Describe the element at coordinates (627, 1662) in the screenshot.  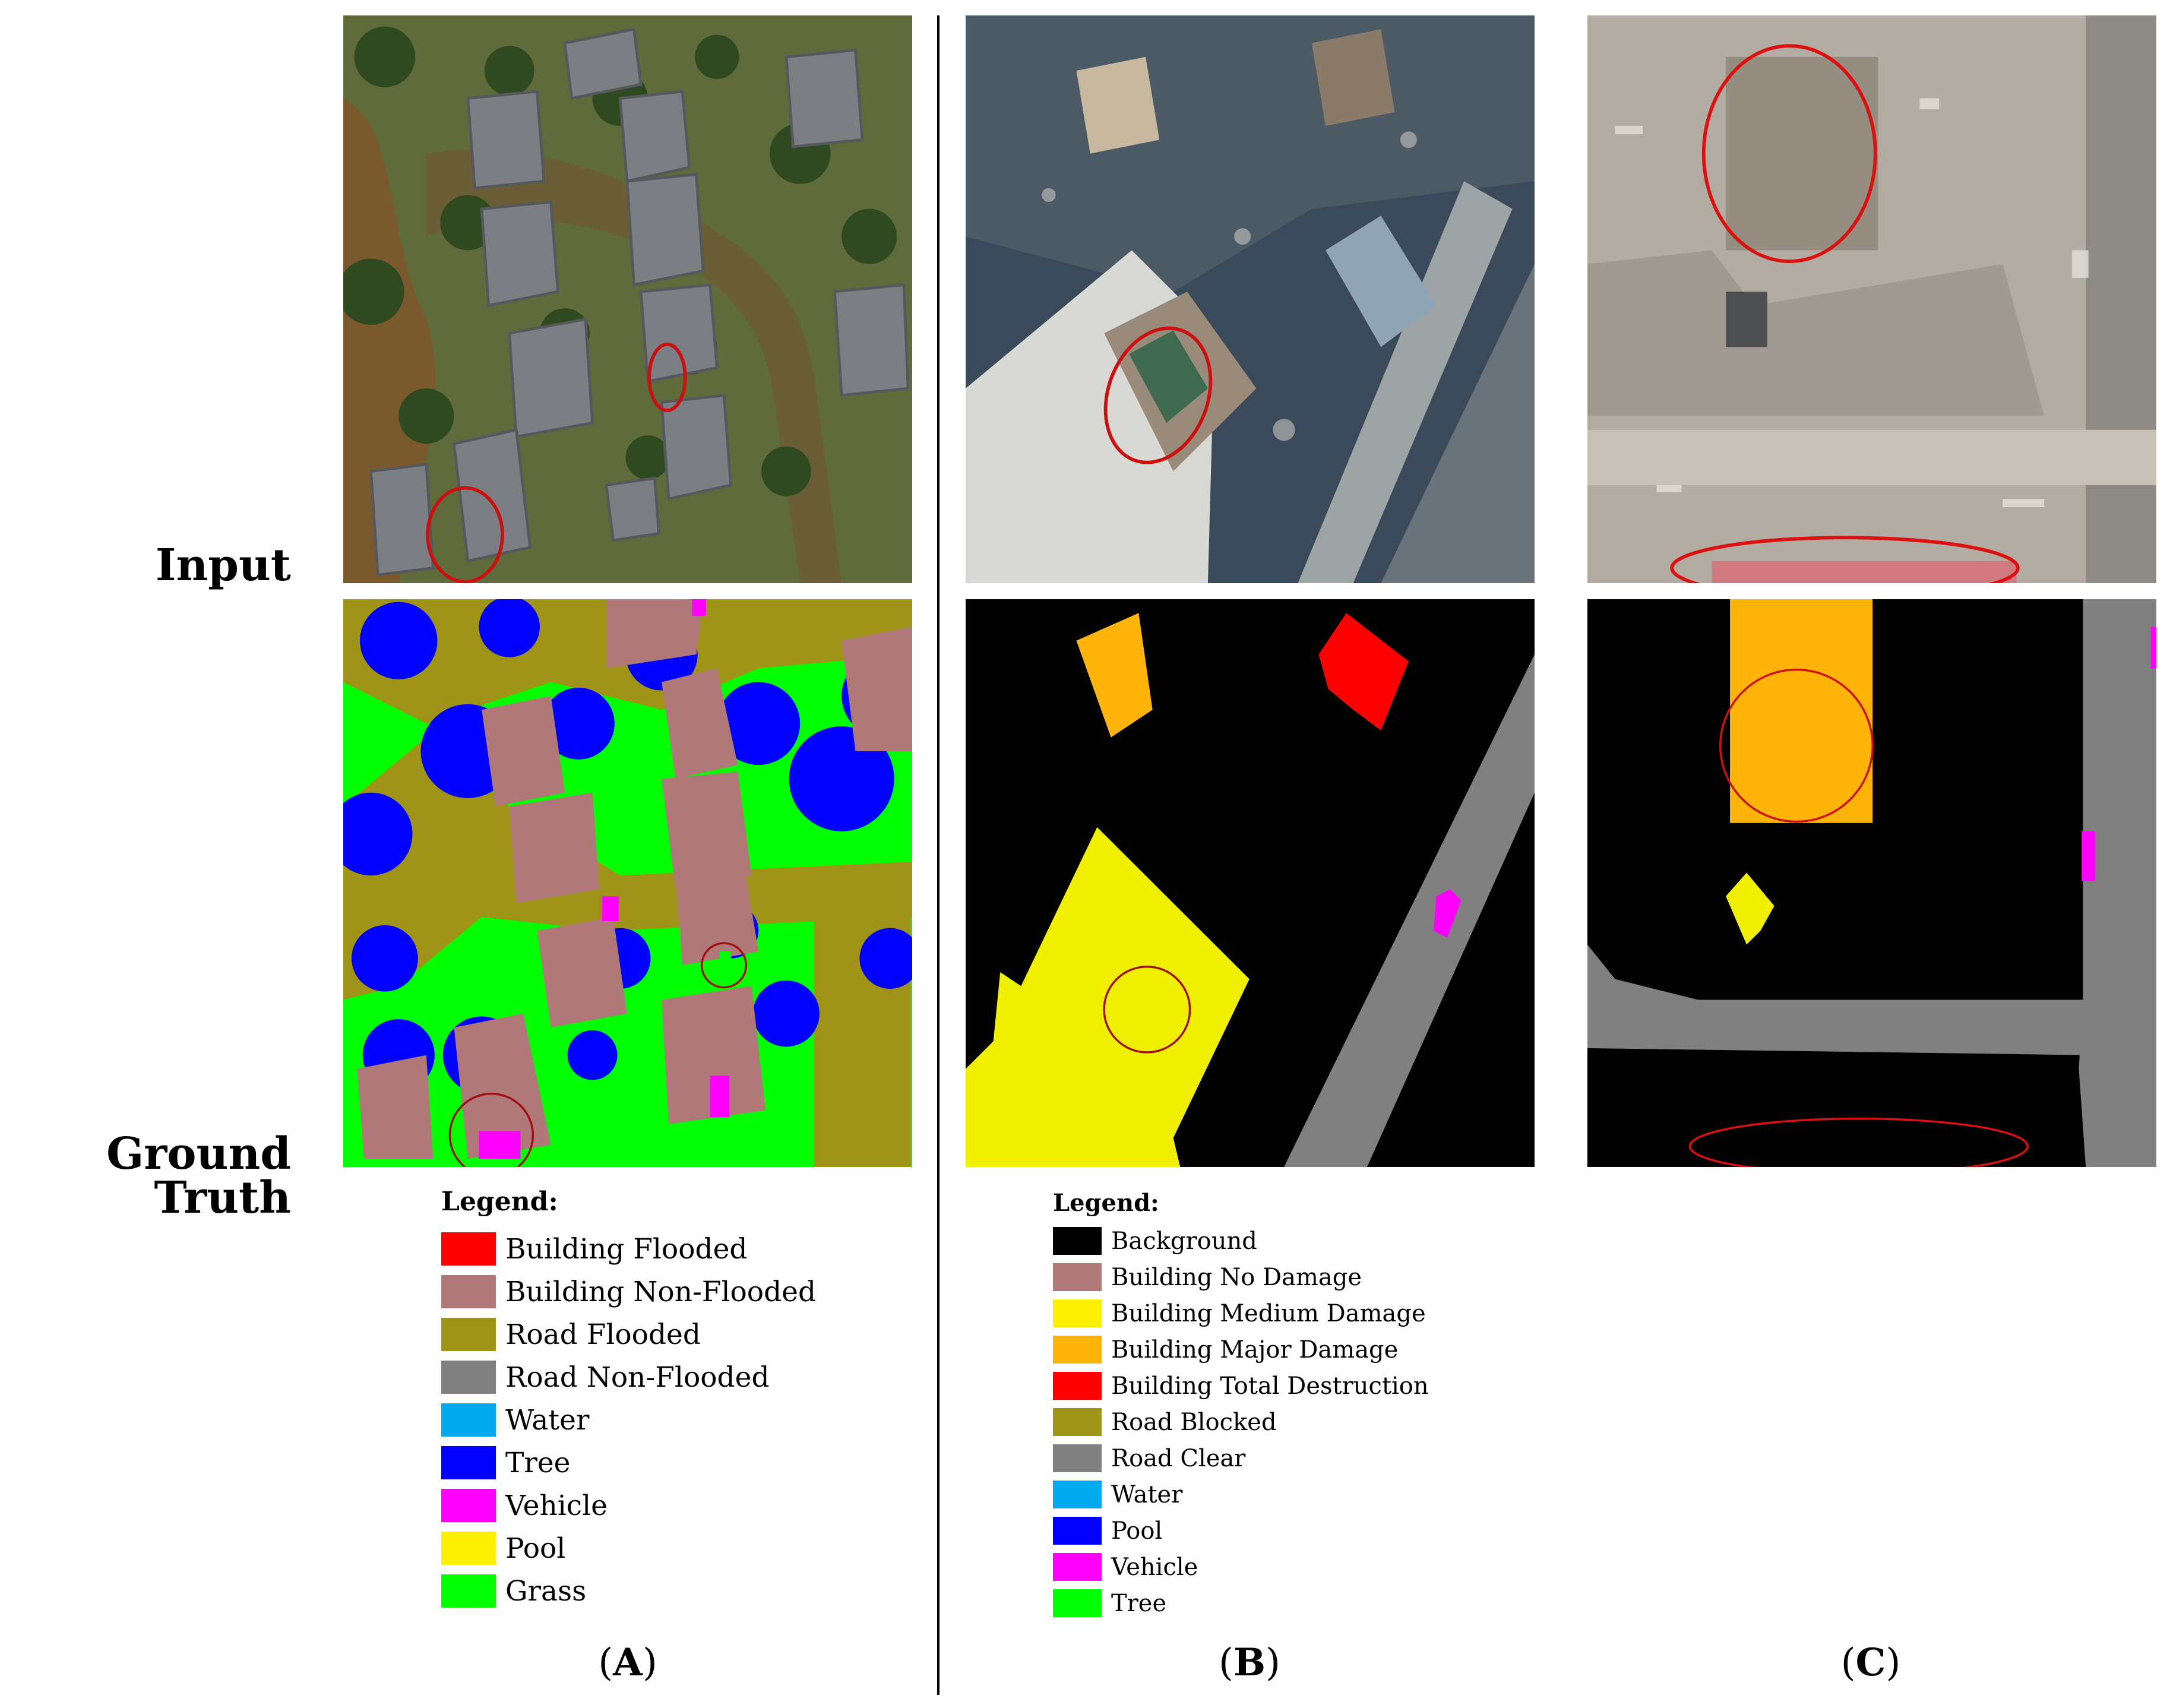
I see `panel-label-a: (A)` at that location.